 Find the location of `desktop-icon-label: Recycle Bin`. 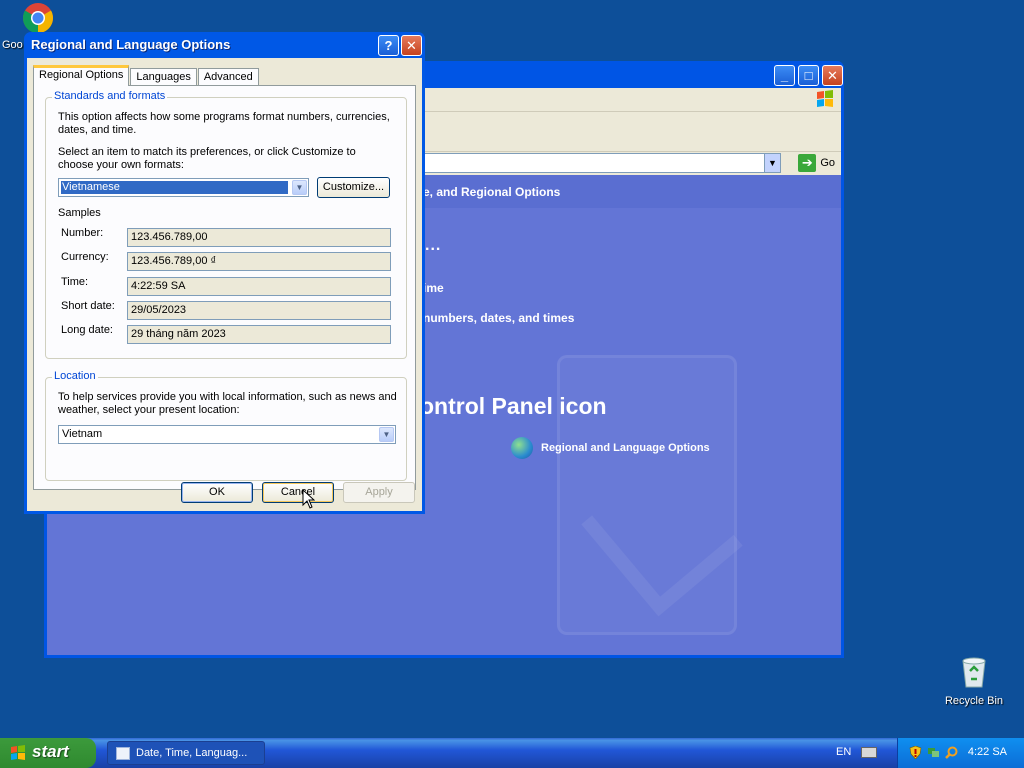

desktop-icon-label: Recycle Bin is located at coordinates (974, 701).